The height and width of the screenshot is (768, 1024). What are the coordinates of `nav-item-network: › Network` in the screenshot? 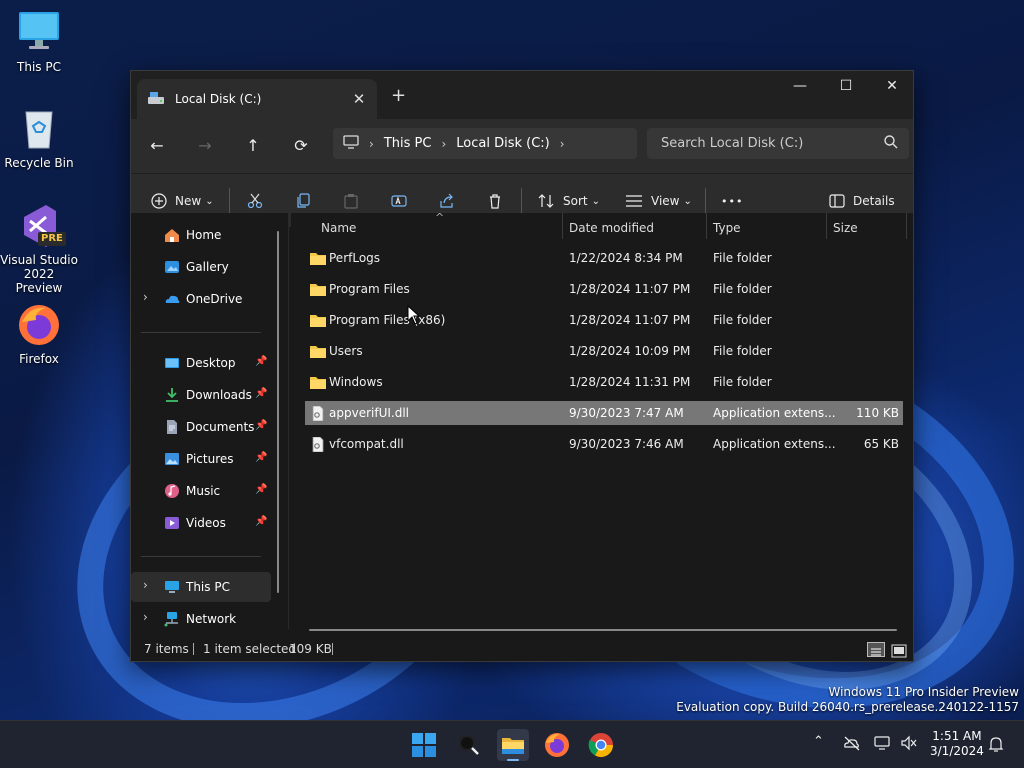 It's located at (201, 619).